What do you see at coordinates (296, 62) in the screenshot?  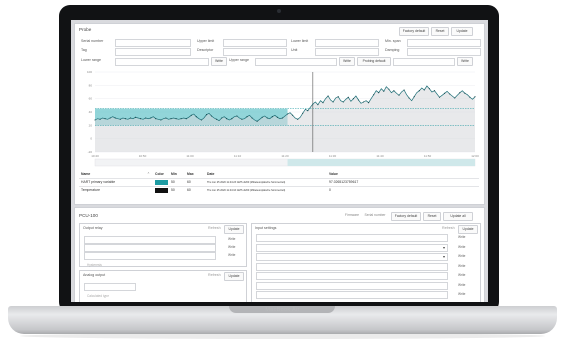 I see `upper-range-input` at bounding box center [296, 62].